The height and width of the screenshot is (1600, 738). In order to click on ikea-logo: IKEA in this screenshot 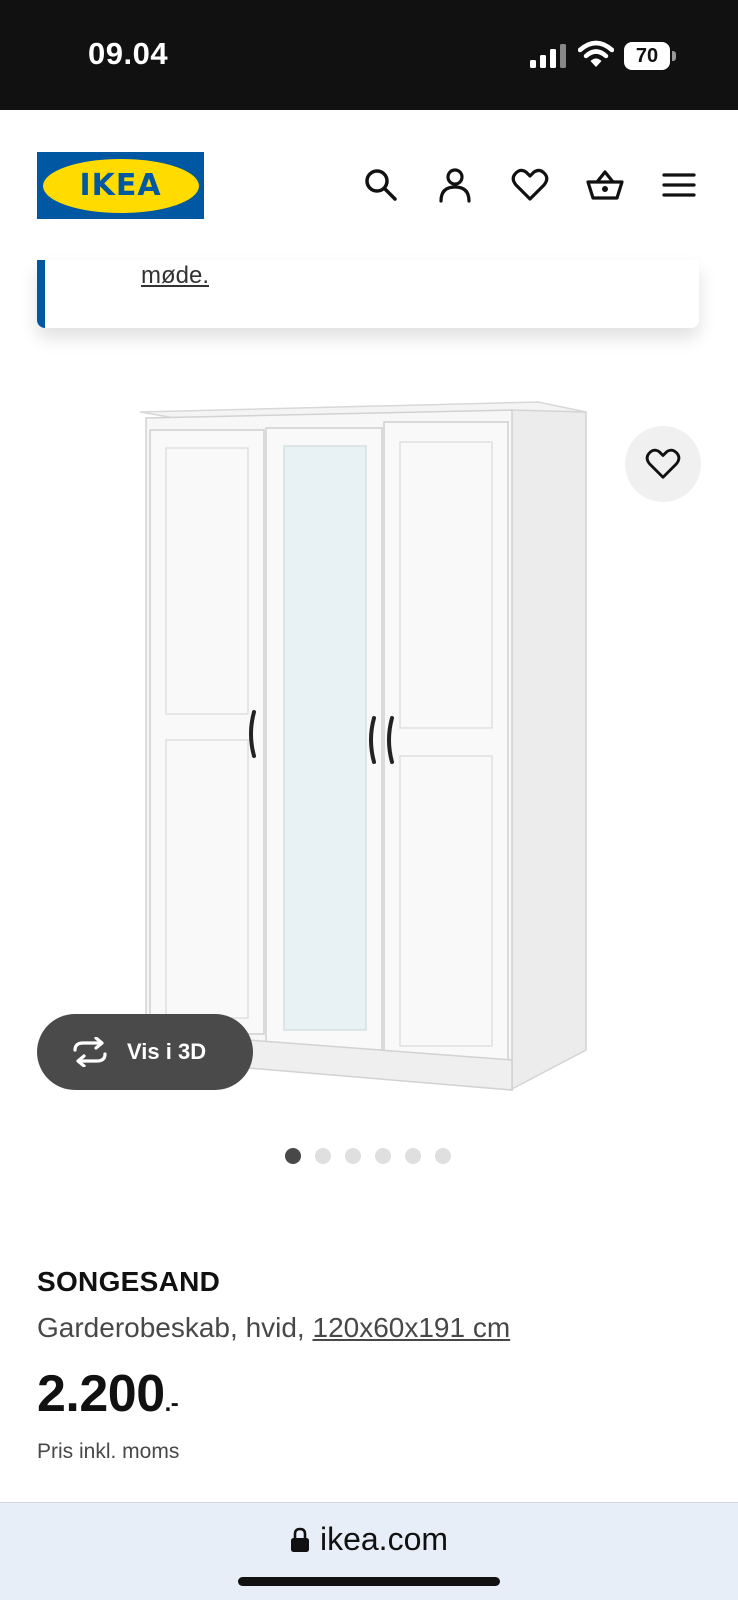, I will do `click(120, 185)`.